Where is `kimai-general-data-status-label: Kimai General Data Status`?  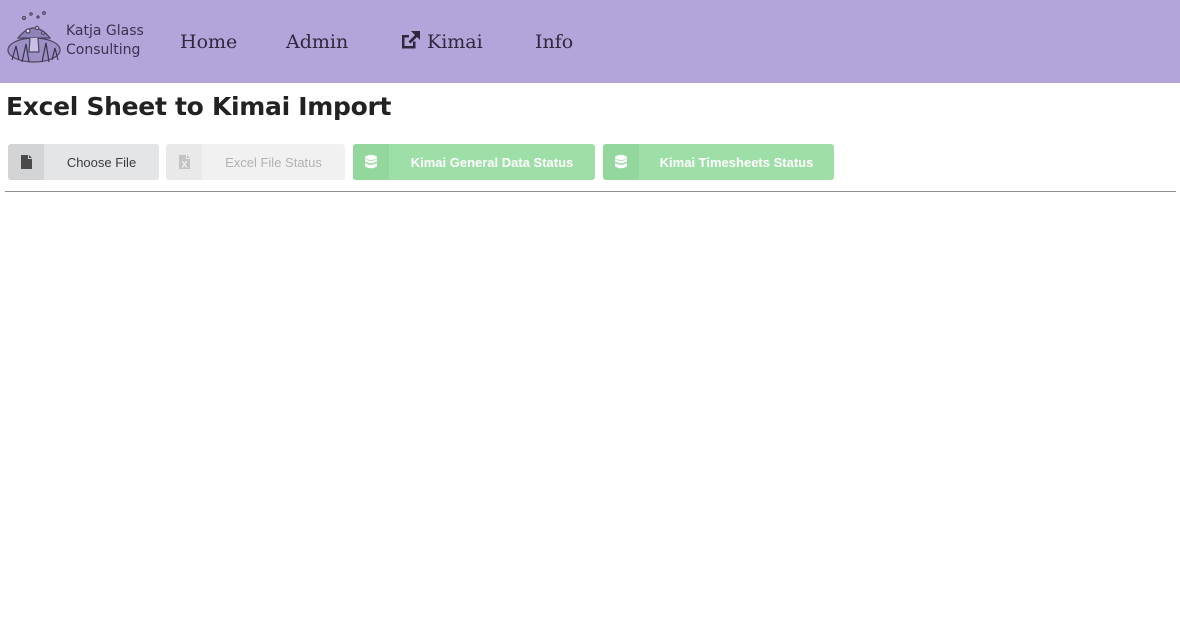 kimai-general-data-status-label: Kimai General Data Status is located at coordinates (492, 162).